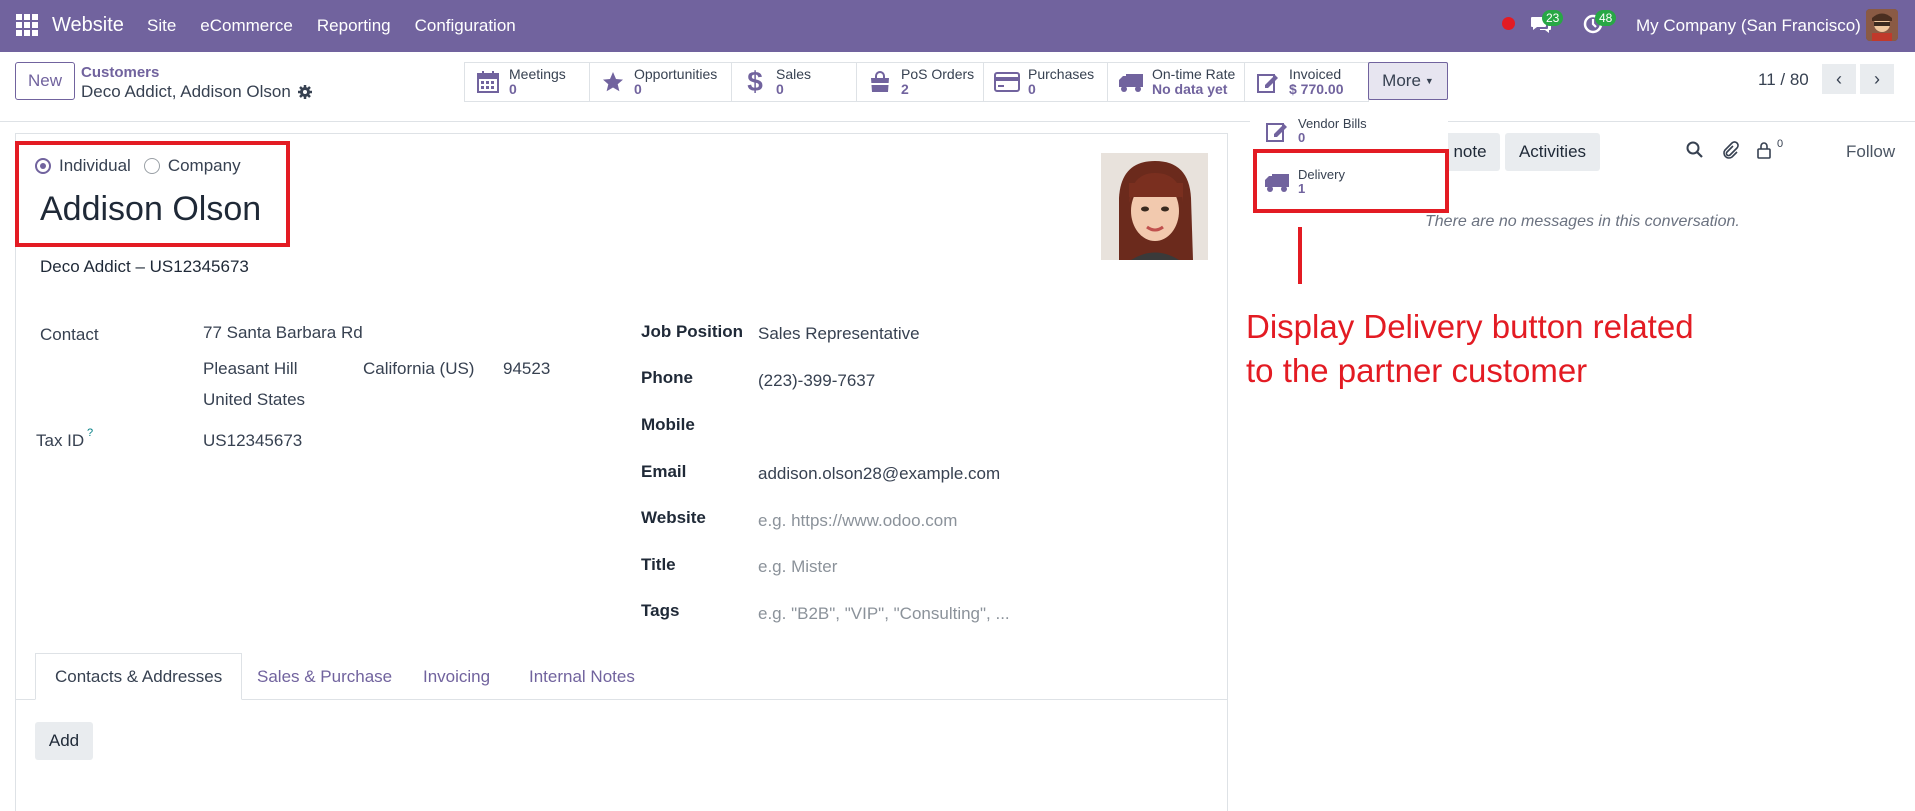  What do you see at coordinates (1315, 74) in the screenshot?
I see `stat-label: Invoiced` at bounding box center [1315, 74].